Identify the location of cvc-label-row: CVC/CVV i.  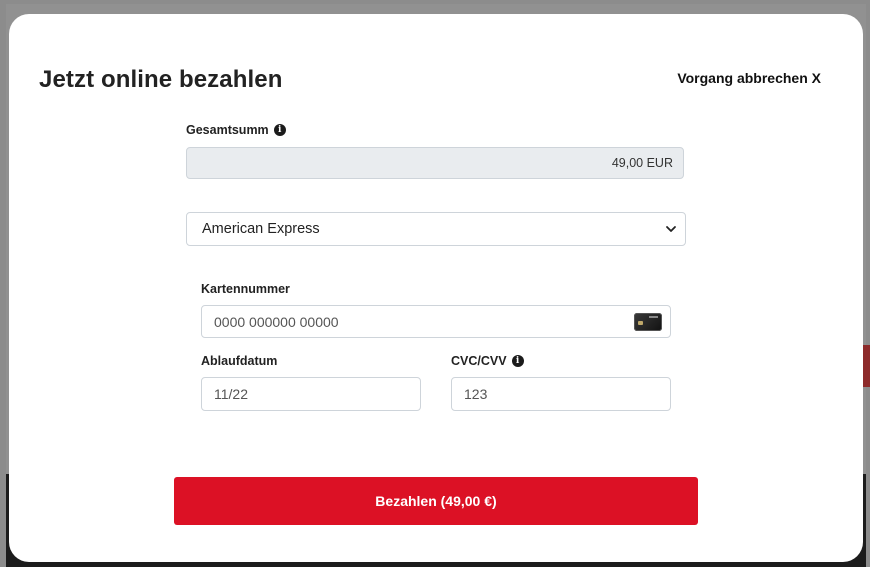
(487, 361).